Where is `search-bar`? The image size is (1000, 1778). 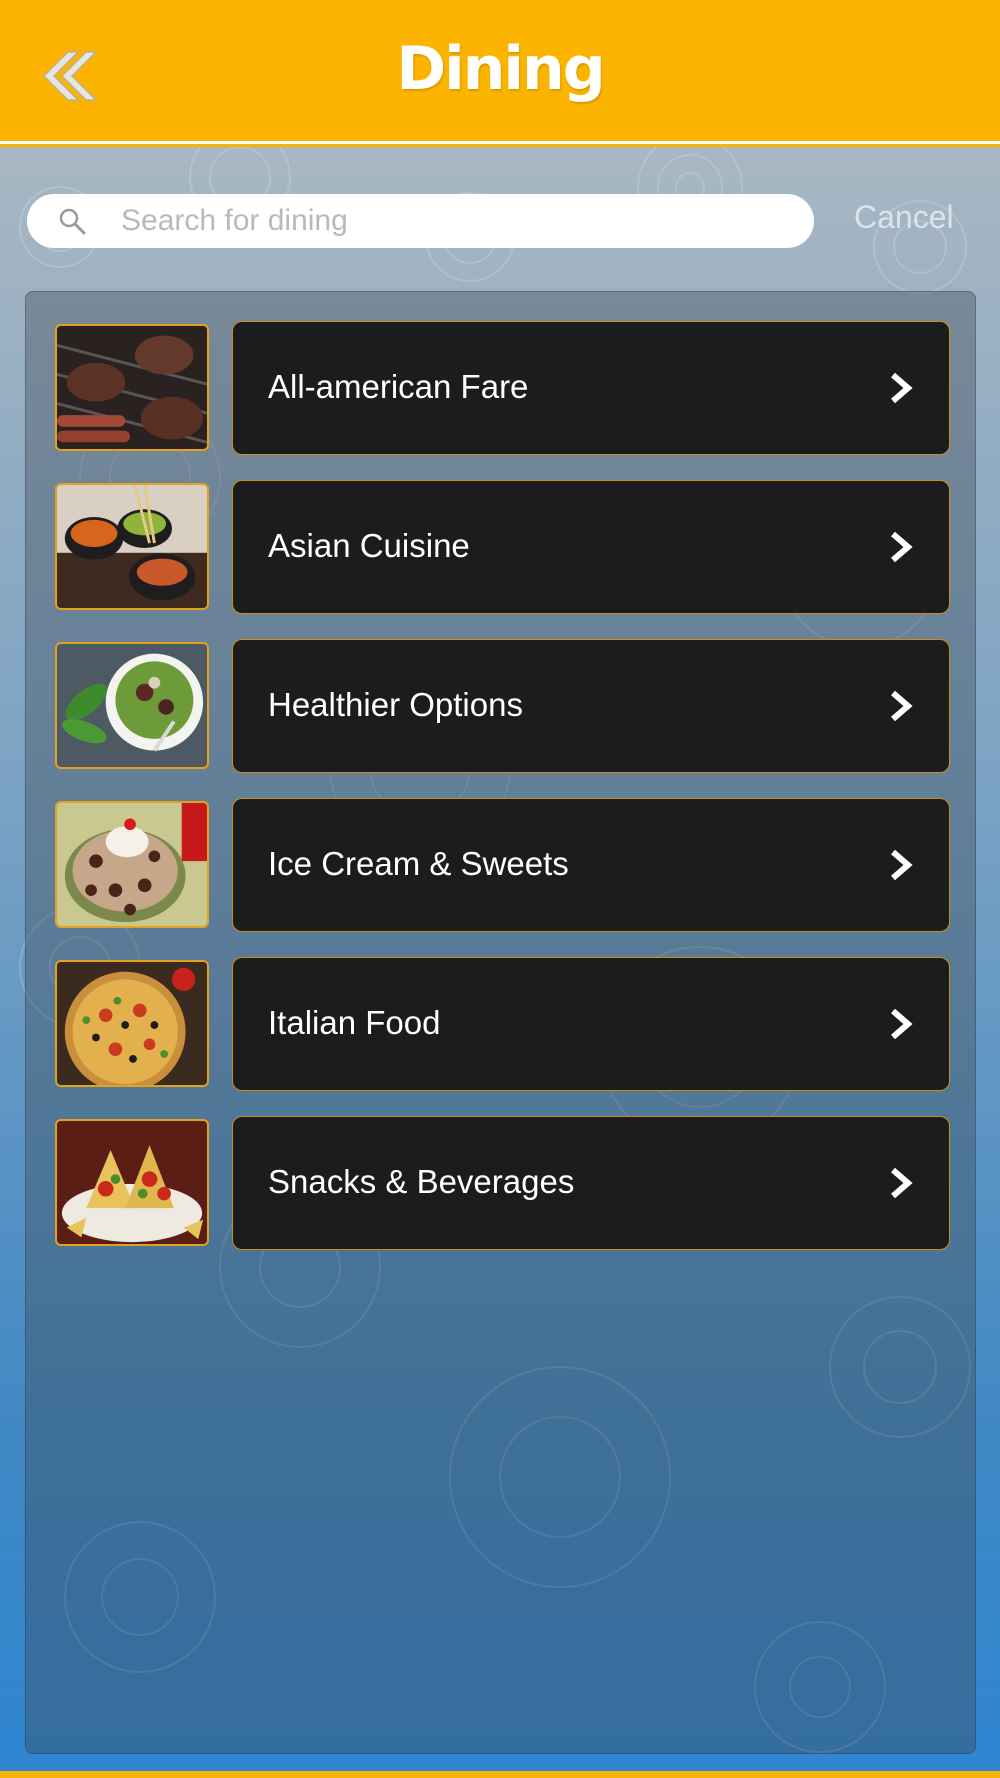 search-bar is located at coordinates (420, 221).